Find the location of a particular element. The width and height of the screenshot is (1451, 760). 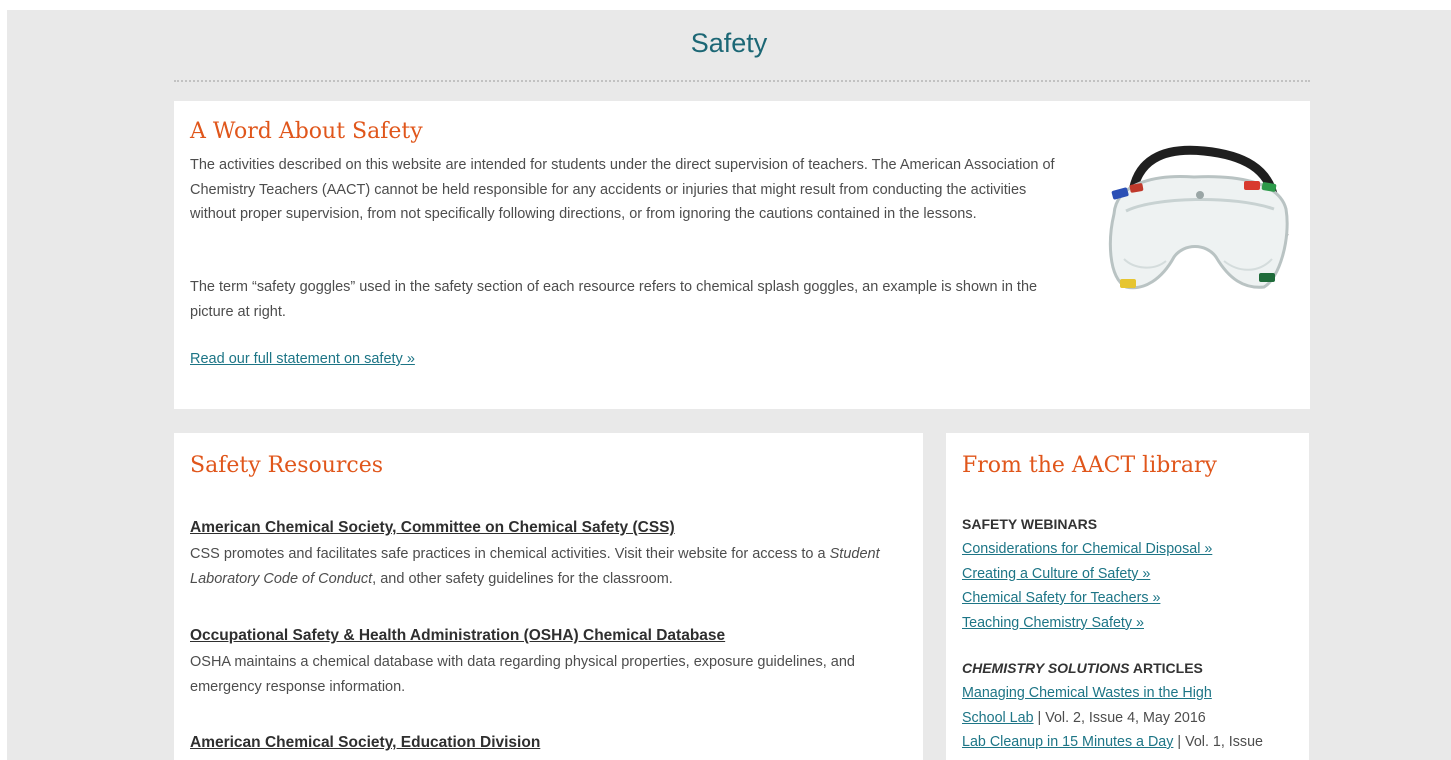

full-safety-statement-link: Read our full statement on safety » is located at coordinates (302, 359).